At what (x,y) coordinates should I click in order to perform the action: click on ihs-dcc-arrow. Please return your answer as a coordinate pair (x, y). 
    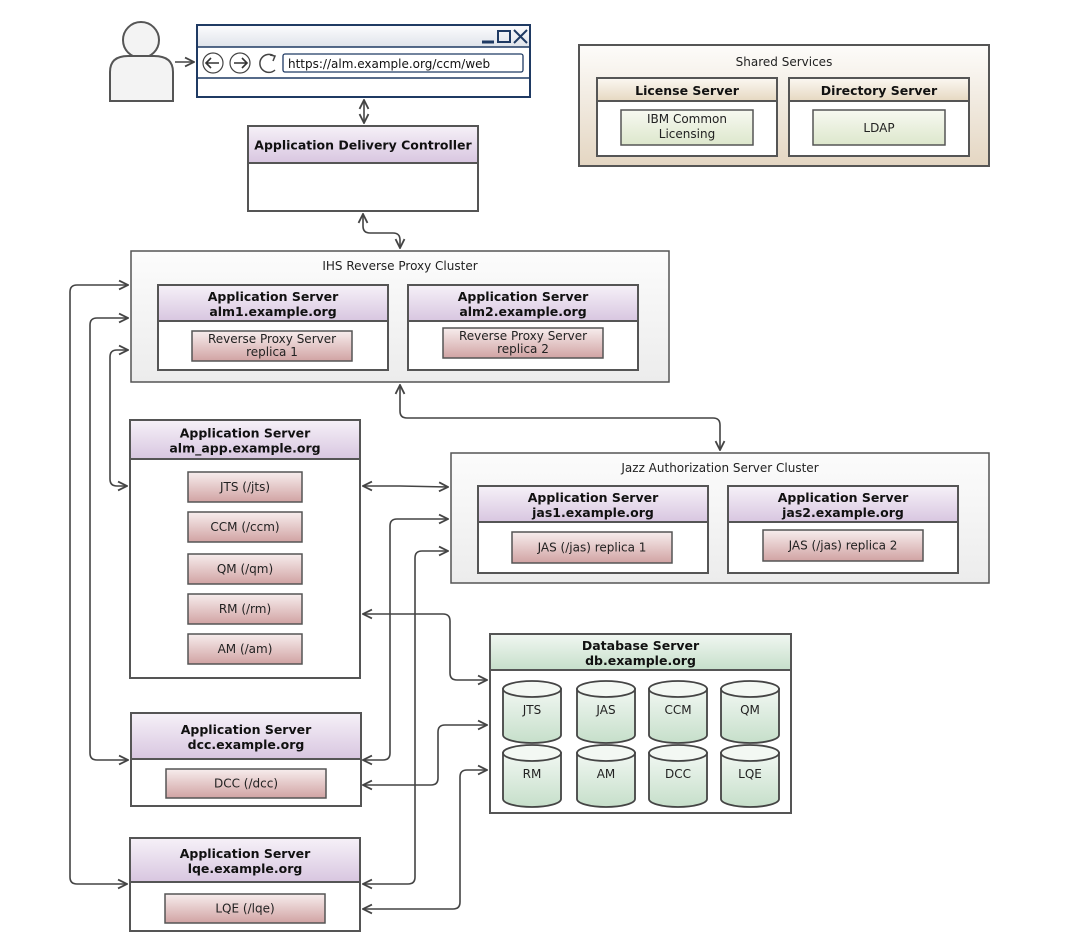
    Looking at the image, I should click on (108, 539).